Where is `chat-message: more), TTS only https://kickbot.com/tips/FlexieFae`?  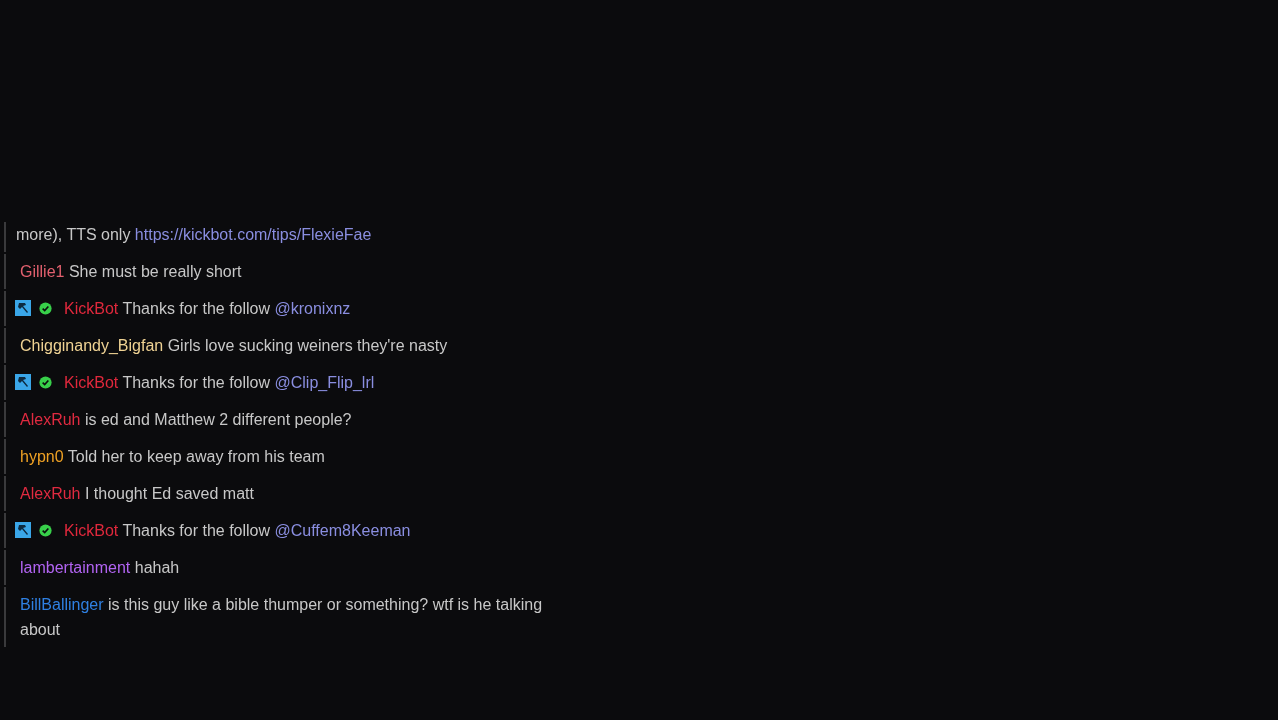
chat-message: more), TTS only https://kickbot.com/tips/FlexieFae is located at coordinates (194, 234).